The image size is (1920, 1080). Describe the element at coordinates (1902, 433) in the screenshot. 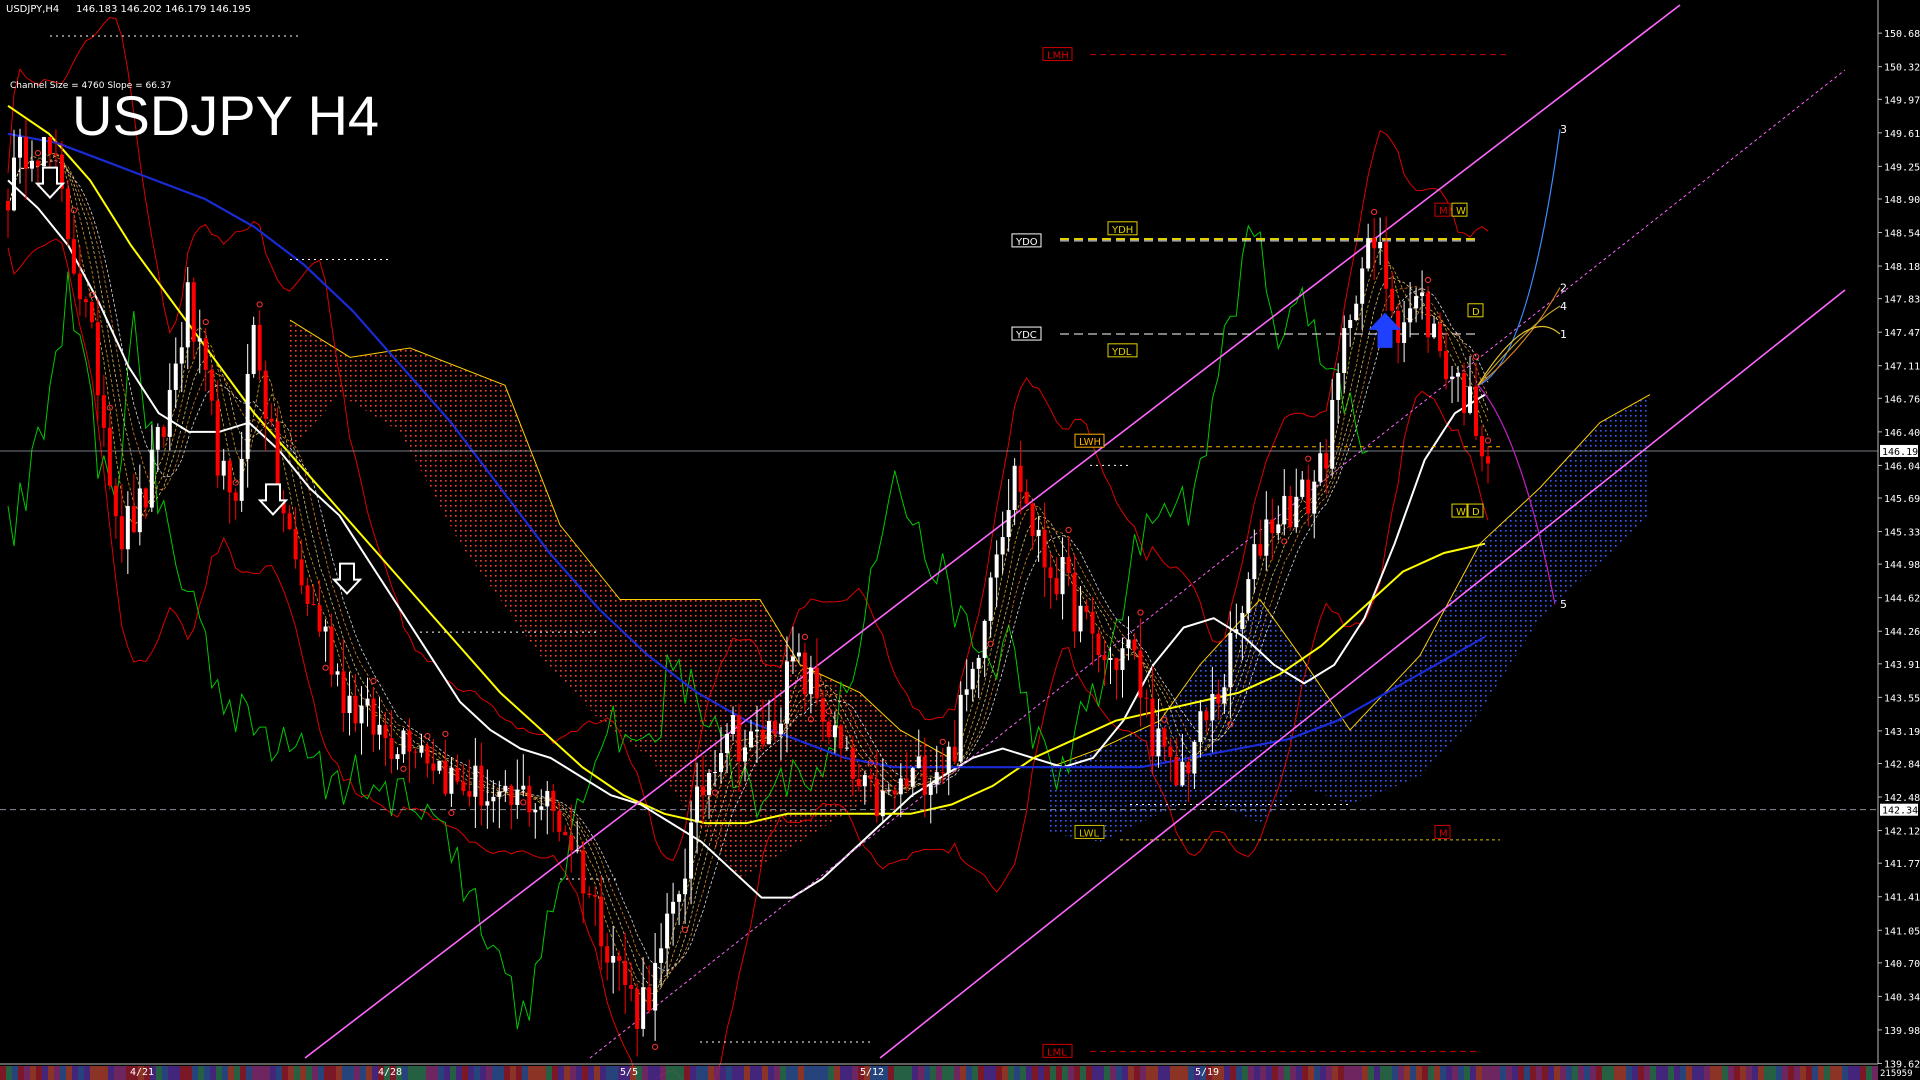

I see `y-tick-label: 146.400` at that location.